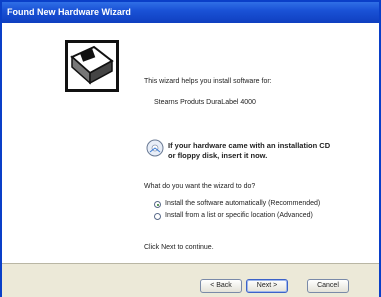 The height and width of the screenshot is (297, 381). What do you see at coordinates (205, 102) in the screenshot?
I see `device-name: Stearns Produts DuraLabel 4000` at bounding box center [205, 102].